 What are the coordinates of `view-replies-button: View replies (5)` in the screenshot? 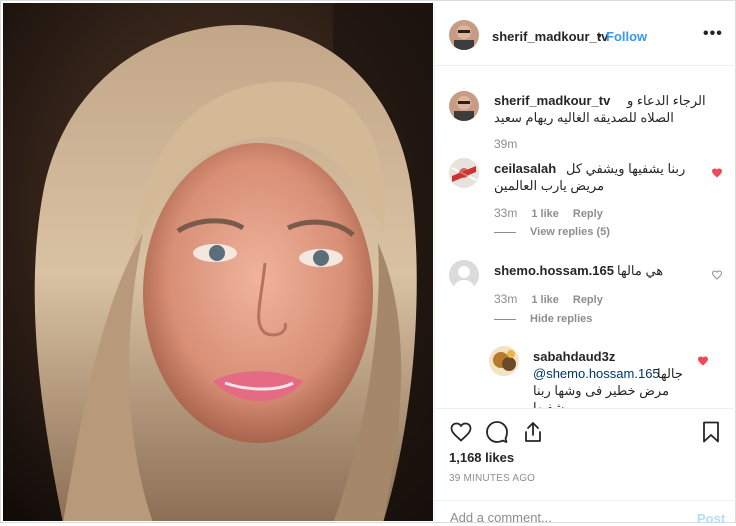 It's located at (552, 232).